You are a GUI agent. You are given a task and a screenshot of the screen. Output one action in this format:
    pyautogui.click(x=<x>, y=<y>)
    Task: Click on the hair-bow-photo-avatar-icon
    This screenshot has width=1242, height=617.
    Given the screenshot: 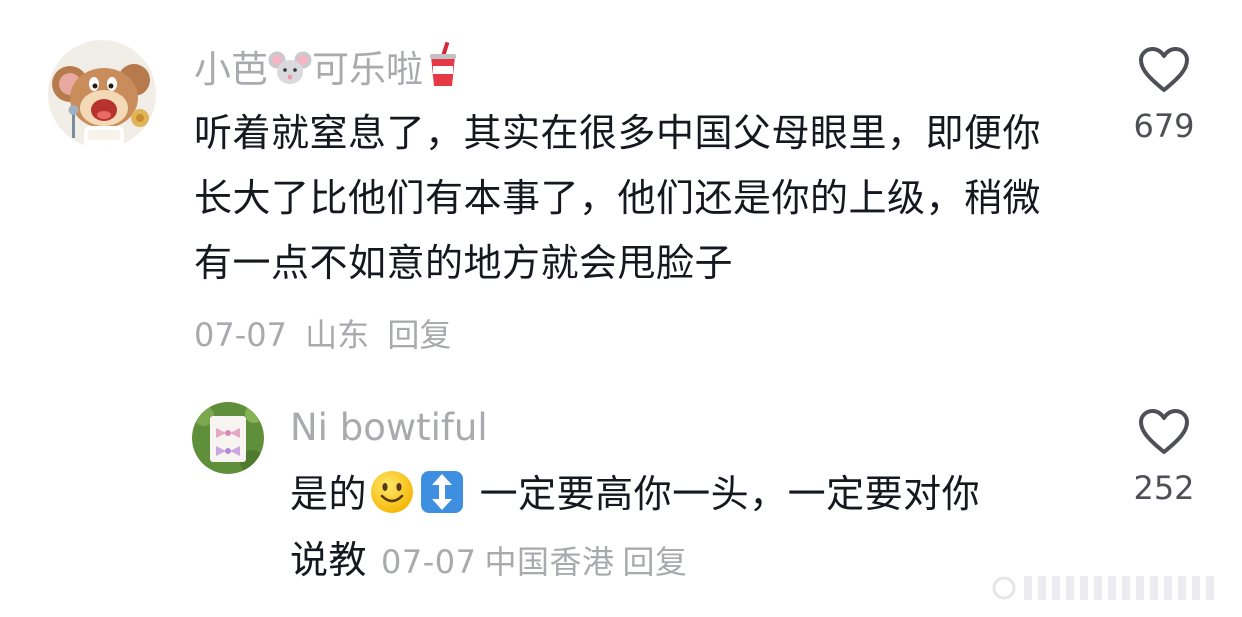 What is the action you would take?
    pyautogui.click(x=228, y=438)
    